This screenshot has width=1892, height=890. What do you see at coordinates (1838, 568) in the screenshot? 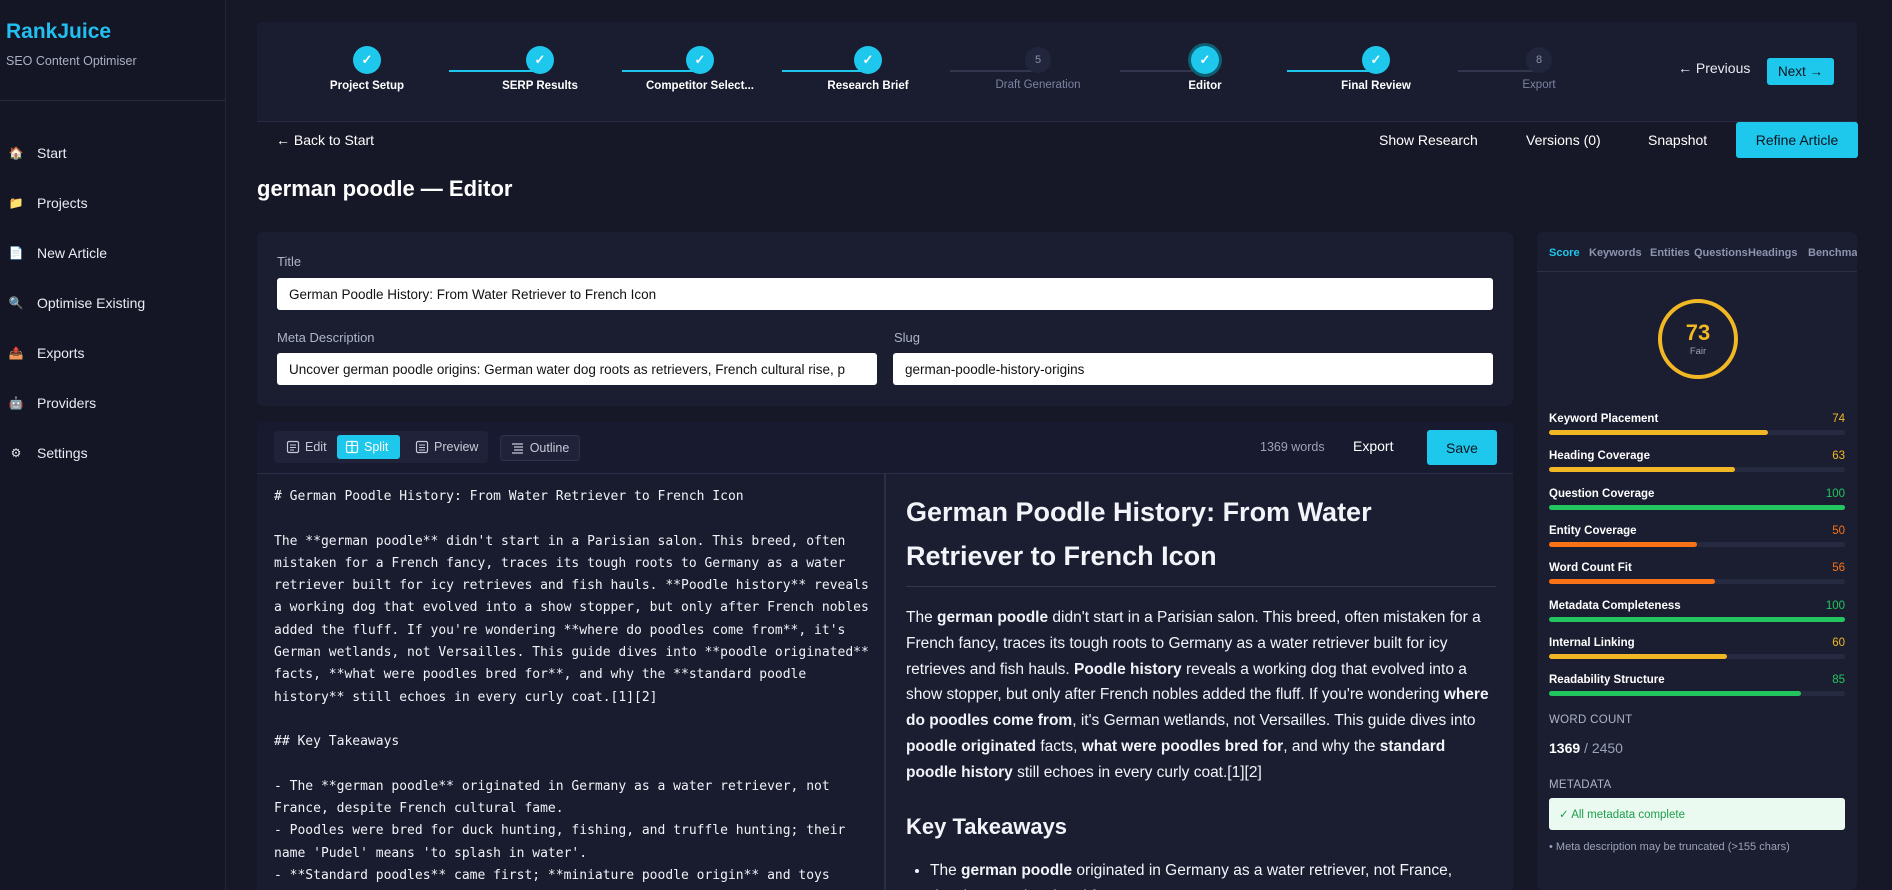
I see `metric-value: 56` at bounding box center [1838, 568].